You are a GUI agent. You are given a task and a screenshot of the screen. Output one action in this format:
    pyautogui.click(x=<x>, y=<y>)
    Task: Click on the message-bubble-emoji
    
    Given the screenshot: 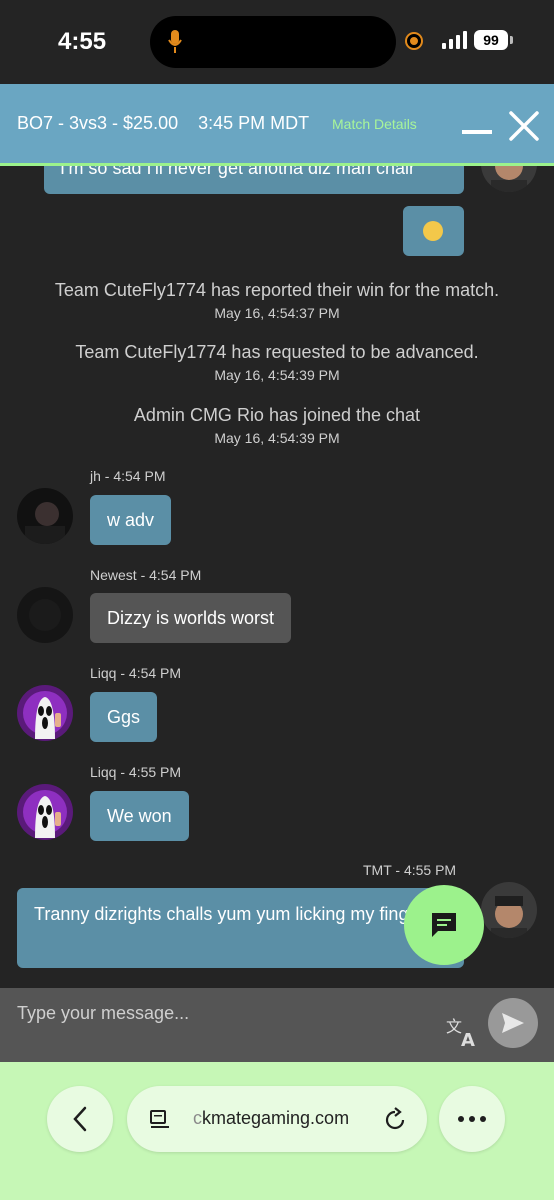 What is the action you would take?
    pyautogui.click(x=433, y=231)
    